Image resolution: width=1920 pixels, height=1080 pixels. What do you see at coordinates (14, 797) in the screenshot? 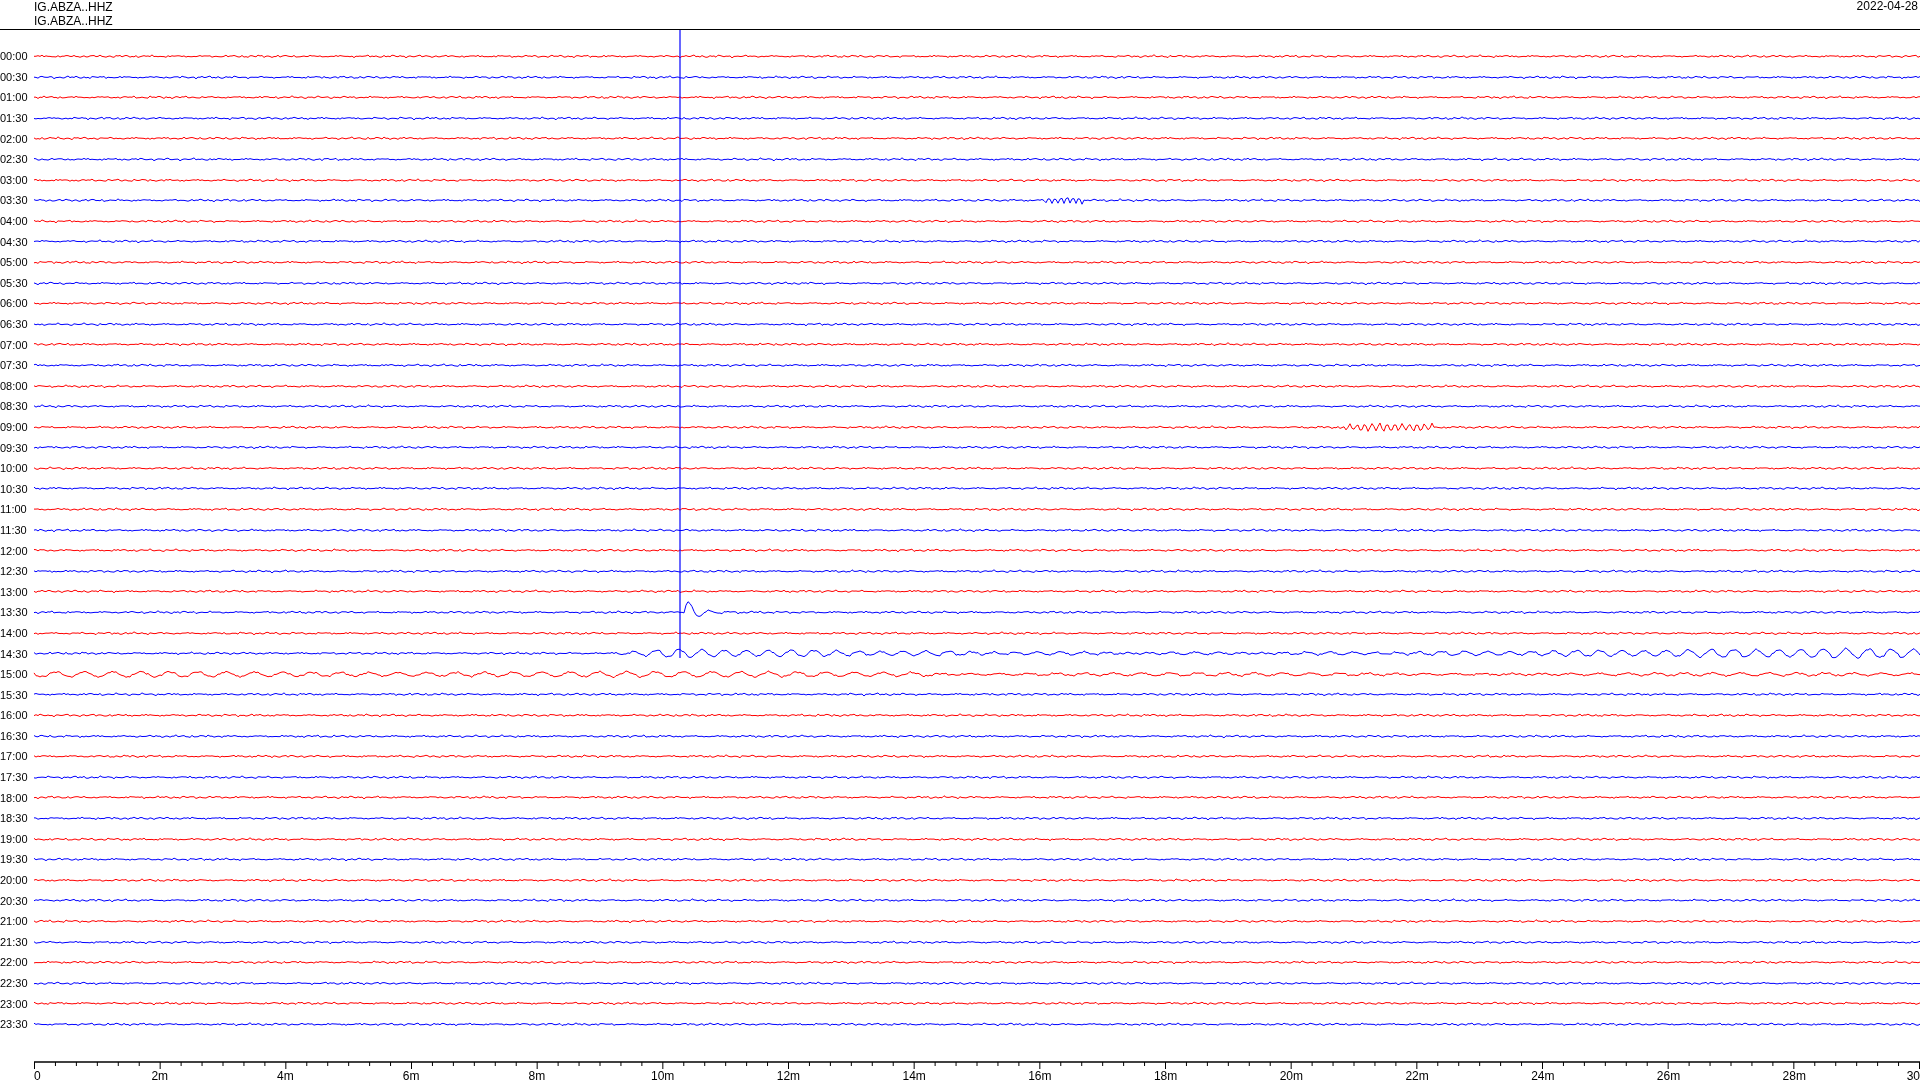
I see `time-label: 18:00` at bounding box center [14, 797].